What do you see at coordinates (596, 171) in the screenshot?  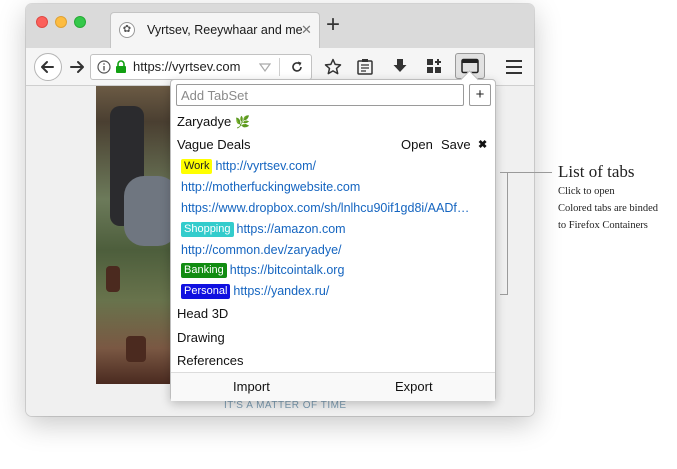 I see `annotation-title: List of tabs` at bounding box center [596, 171].